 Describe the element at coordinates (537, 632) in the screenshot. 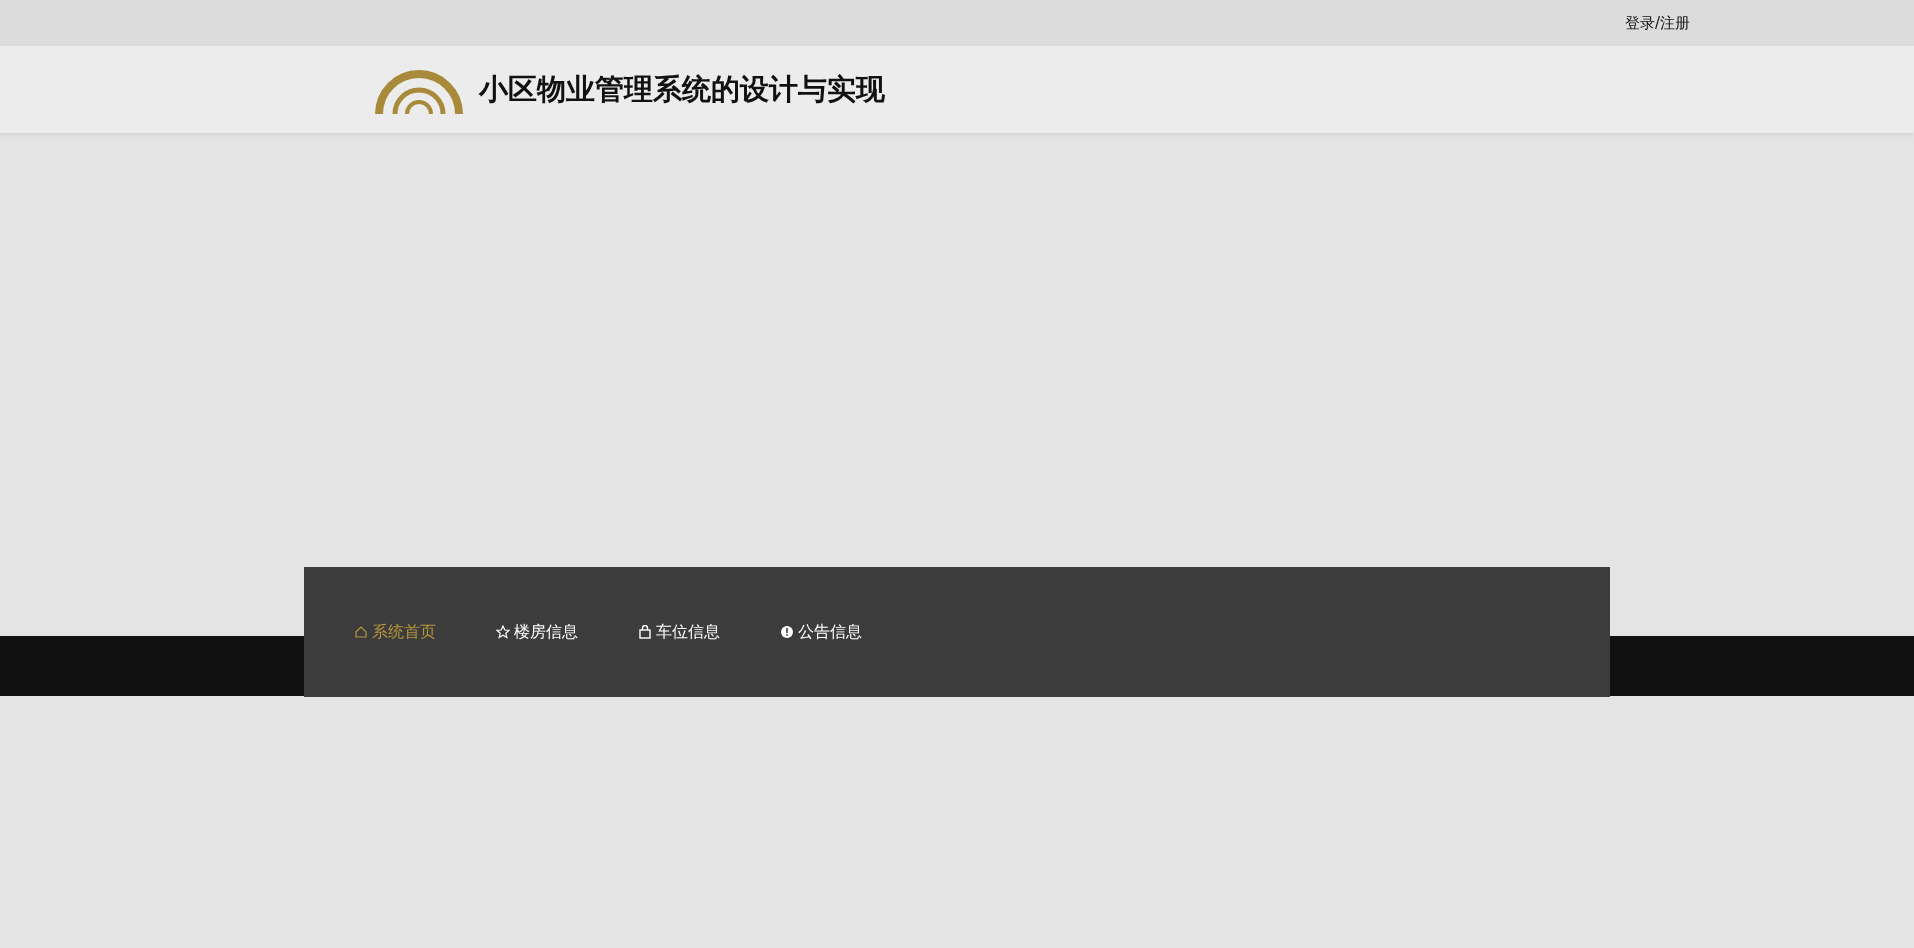

I see `nav-tab: 楼房信息` at that location.